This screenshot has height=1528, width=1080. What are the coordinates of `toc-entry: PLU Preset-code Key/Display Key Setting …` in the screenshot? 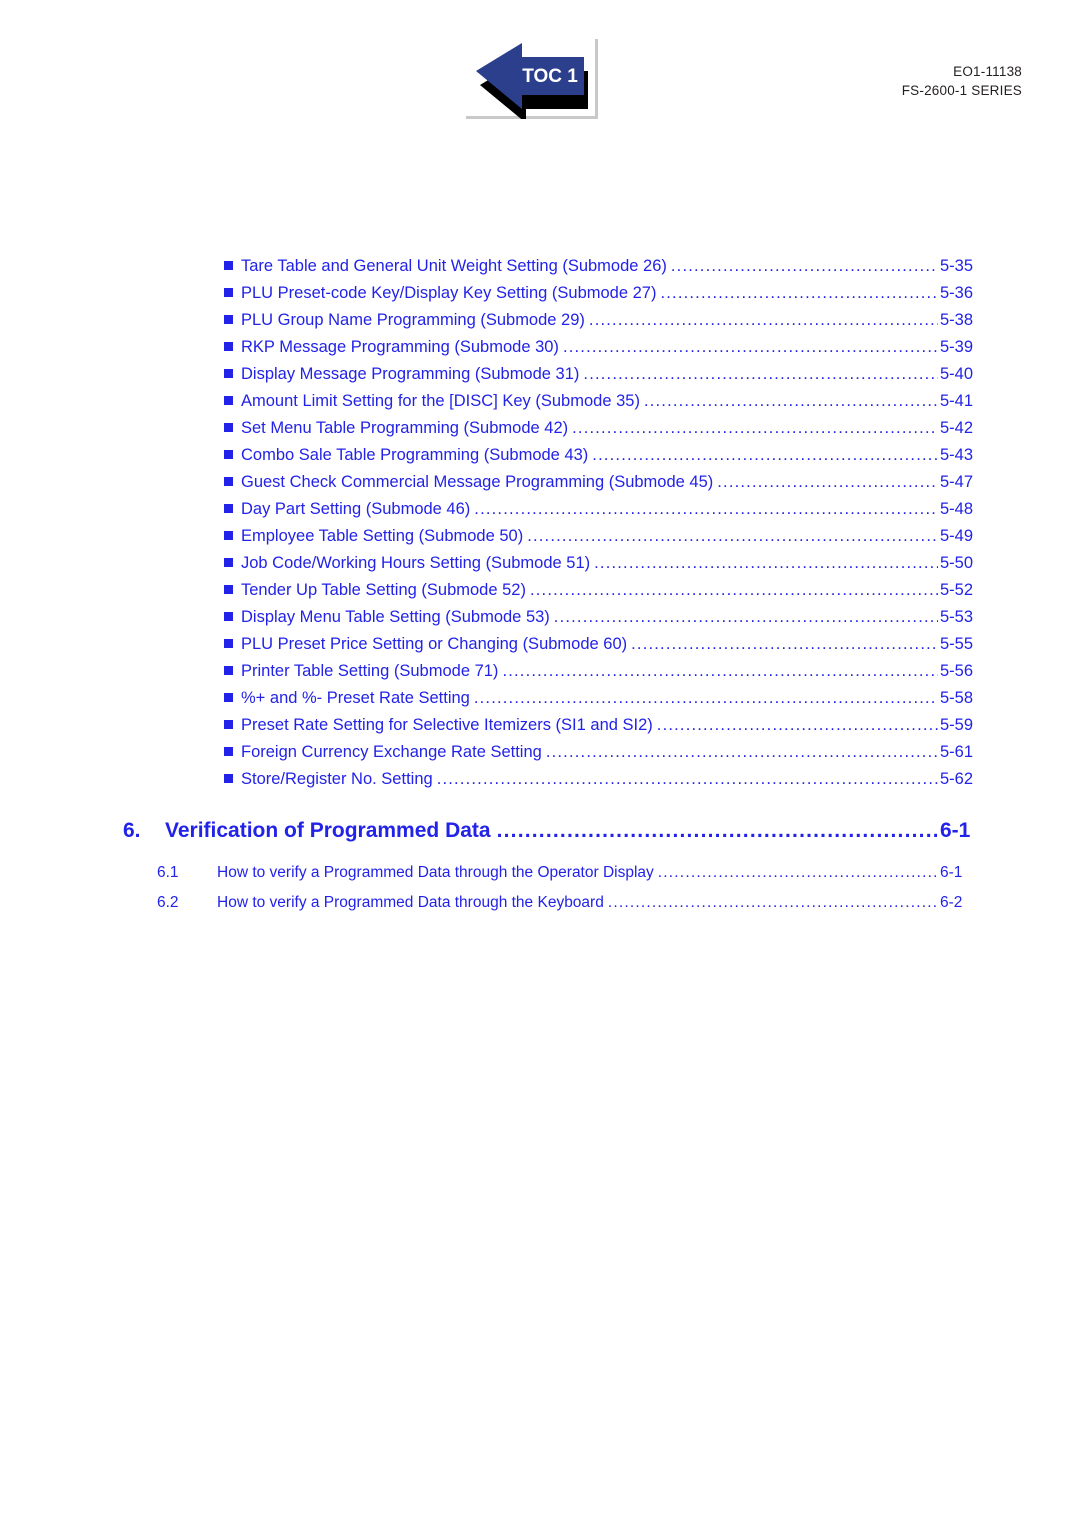 It's located at (540, 294).